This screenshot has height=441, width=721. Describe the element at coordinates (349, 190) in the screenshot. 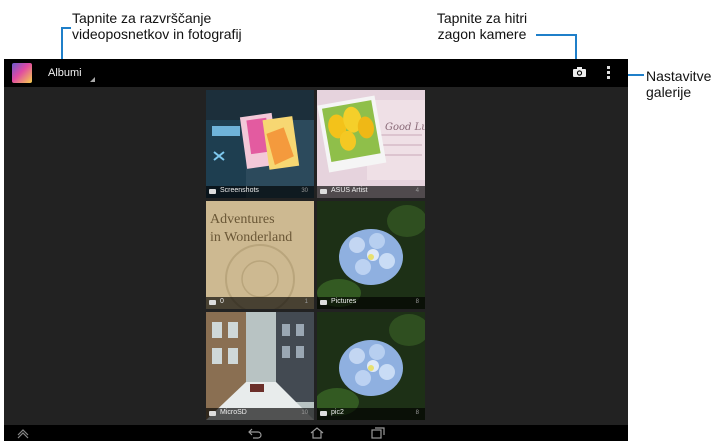

I see `album-name: ASUS Artist` at that location.